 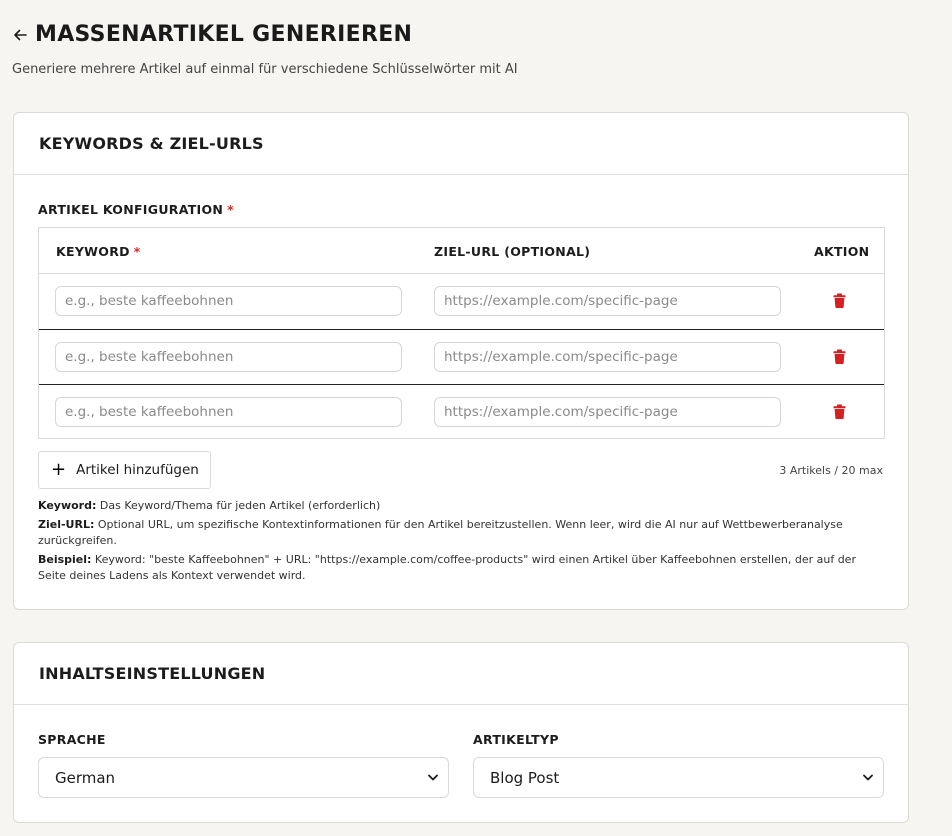 I want to click on col-header-action: AKTION, so click(x=842, y=251).